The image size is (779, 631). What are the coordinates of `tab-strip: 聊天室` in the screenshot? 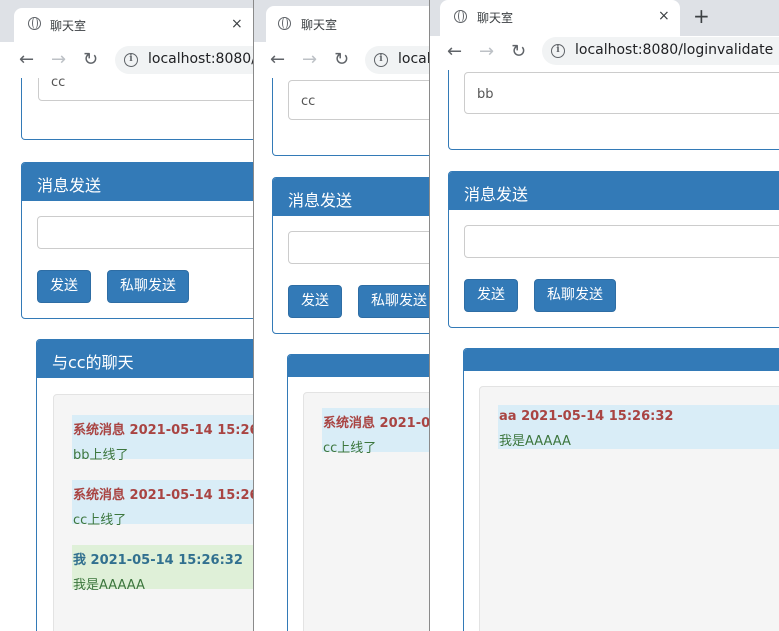 It's located at (342, 24).